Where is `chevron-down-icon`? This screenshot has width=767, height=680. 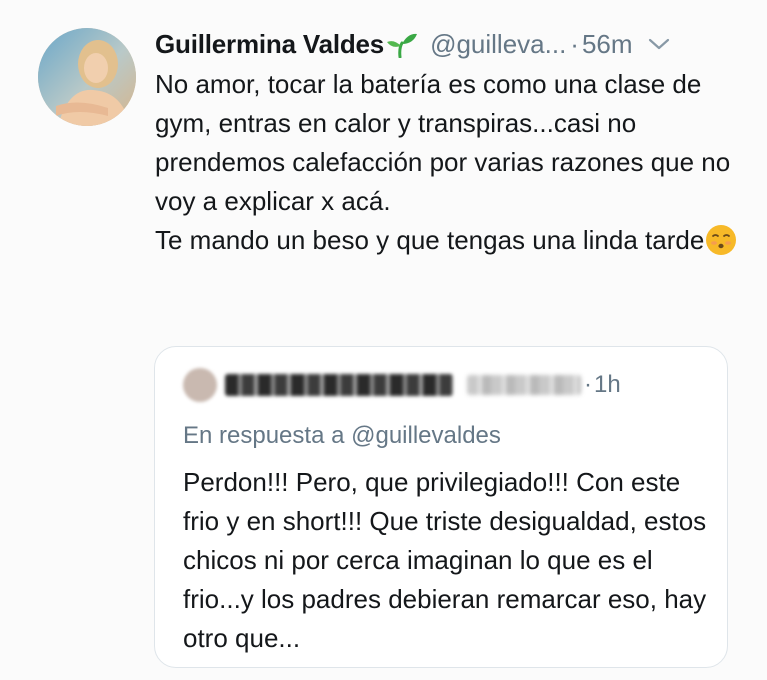
chevron-down-icon is located at coordinates (659, 44).